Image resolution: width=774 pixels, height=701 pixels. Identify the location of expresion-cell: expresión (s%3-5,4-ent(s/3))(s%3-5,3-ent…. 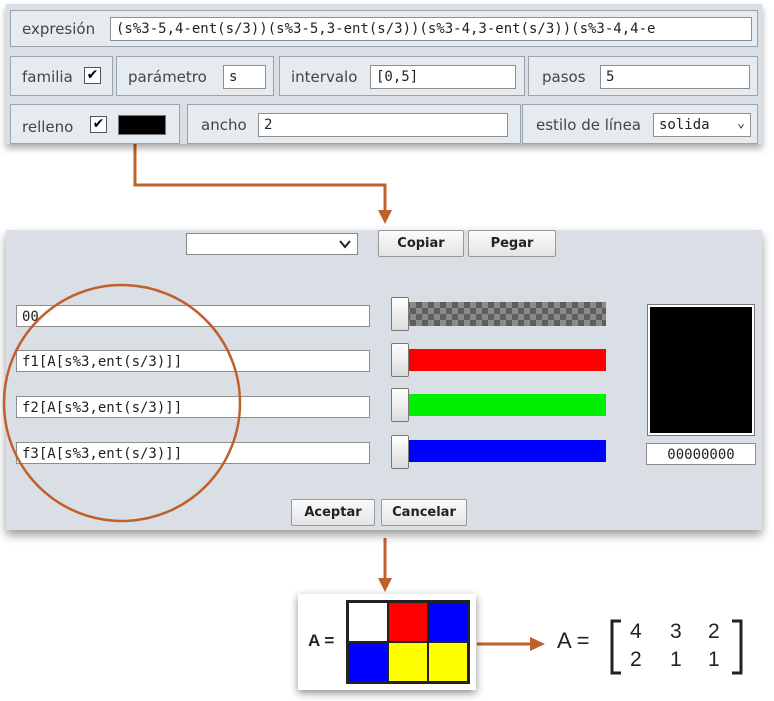
(384, 28).